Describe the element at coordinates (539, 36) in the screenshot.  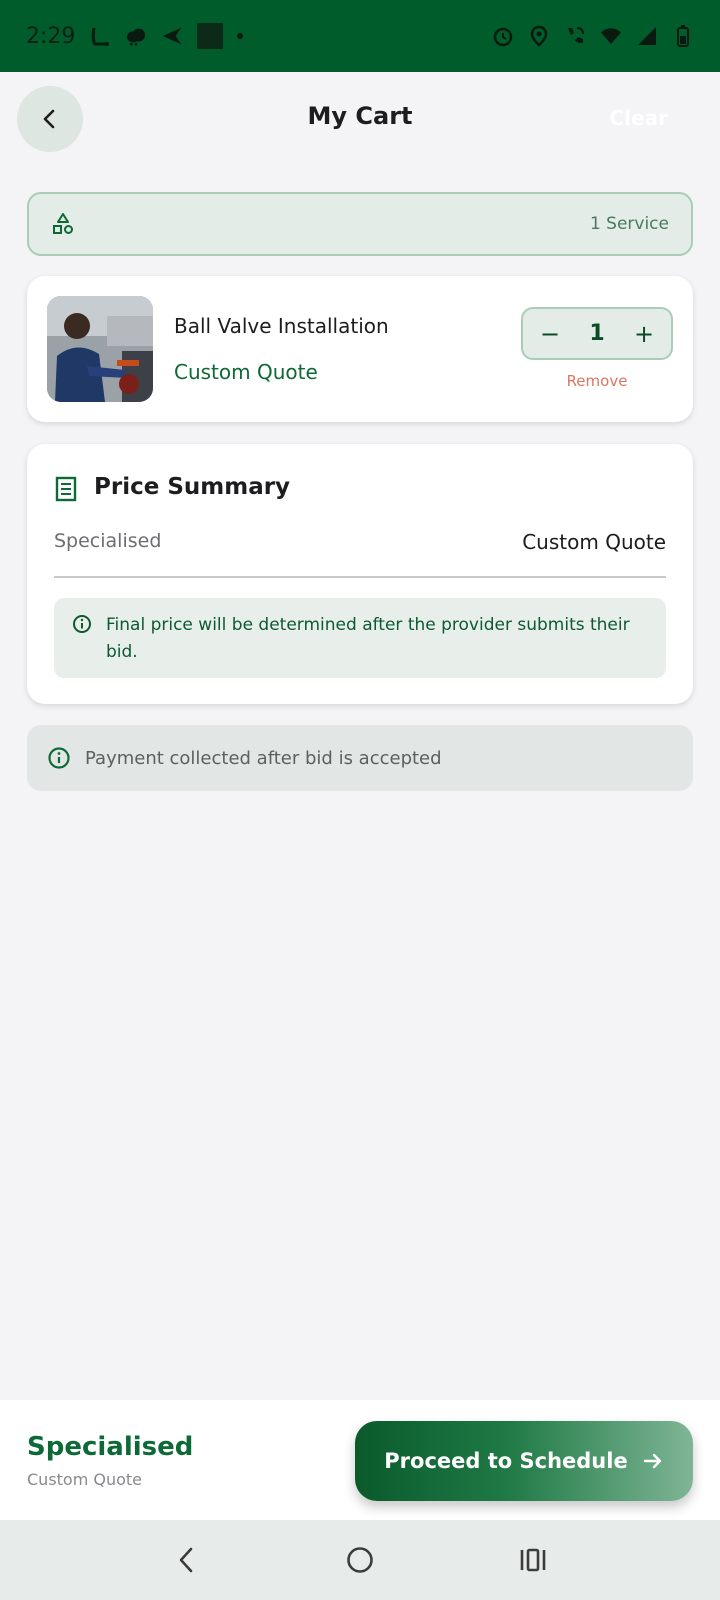
I see `location-icon` at that location.